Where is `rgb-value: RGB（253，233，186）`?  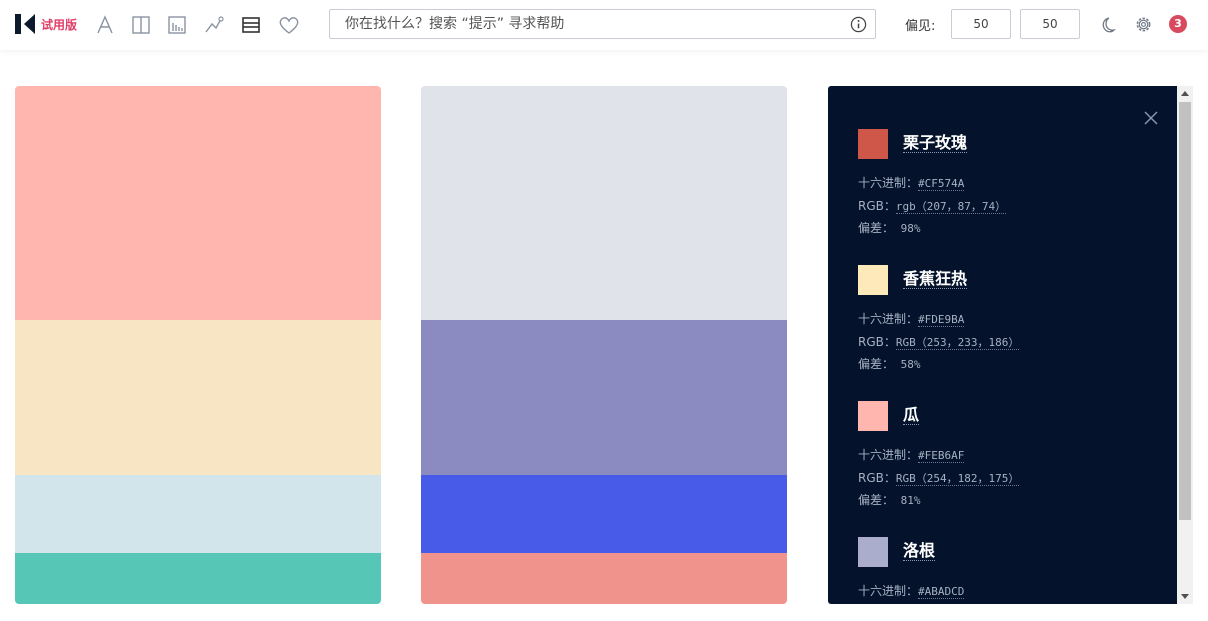 rgb-value: RGB（253，233，186） is located at coordinates (957, 343).